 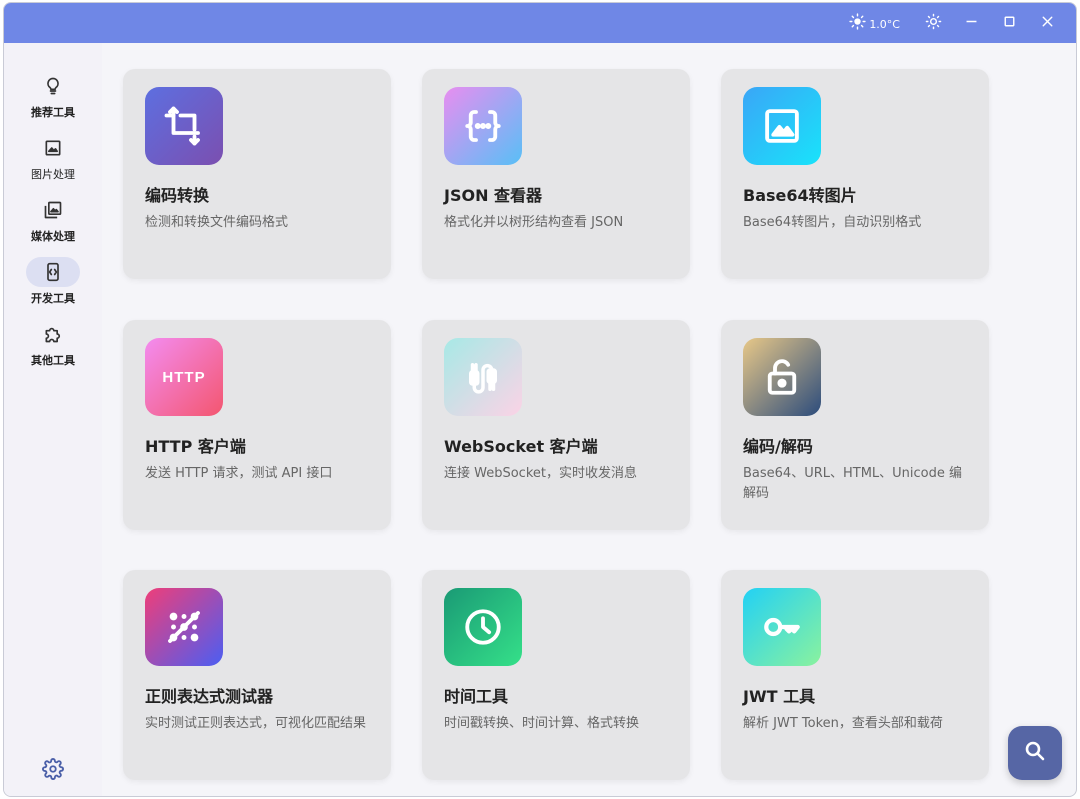 I want to click on puzzle-icon, so click(x=53, y=334).